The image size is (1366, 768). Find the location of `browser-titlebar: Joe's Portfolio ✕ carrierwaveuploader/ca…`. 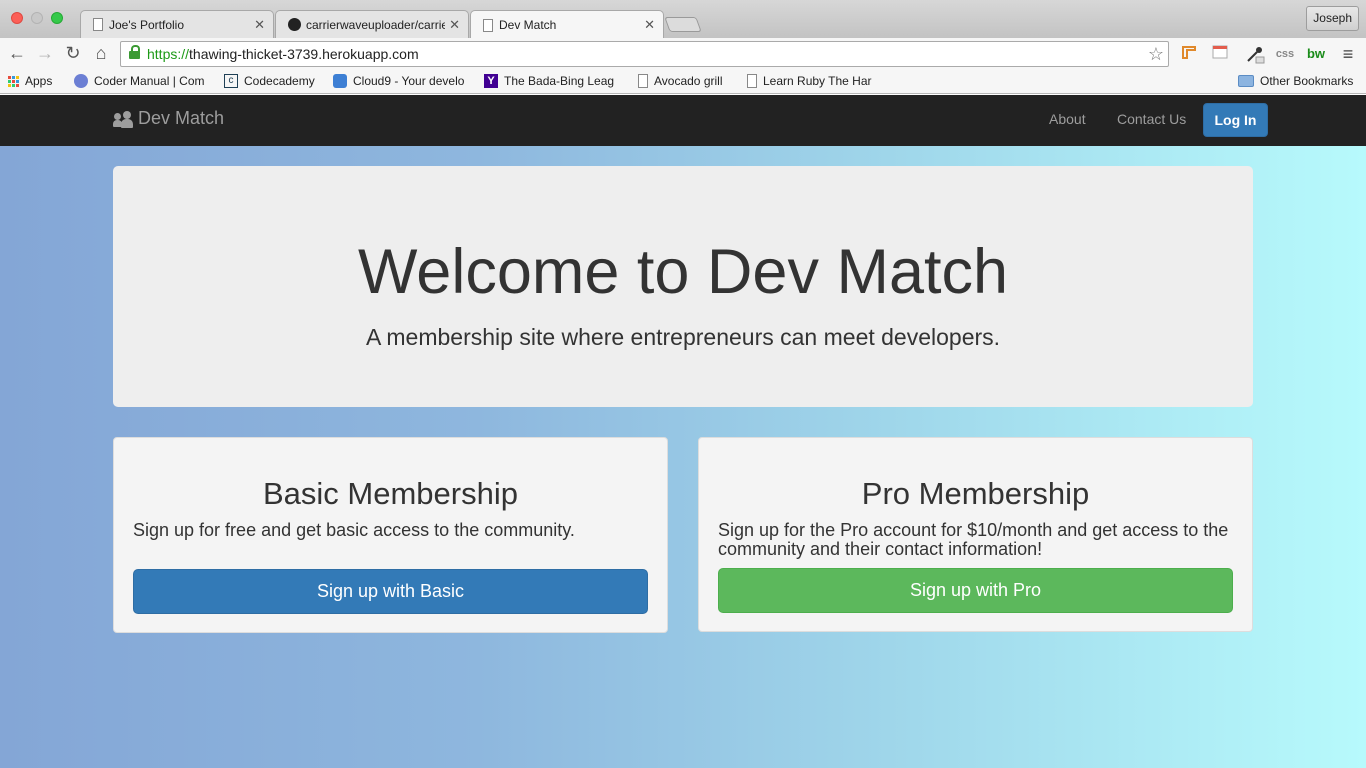

browser-titlebar: Joe's Portfolio ✕ carrierwaveuploader/ca… is located at coordinates (683, 19).